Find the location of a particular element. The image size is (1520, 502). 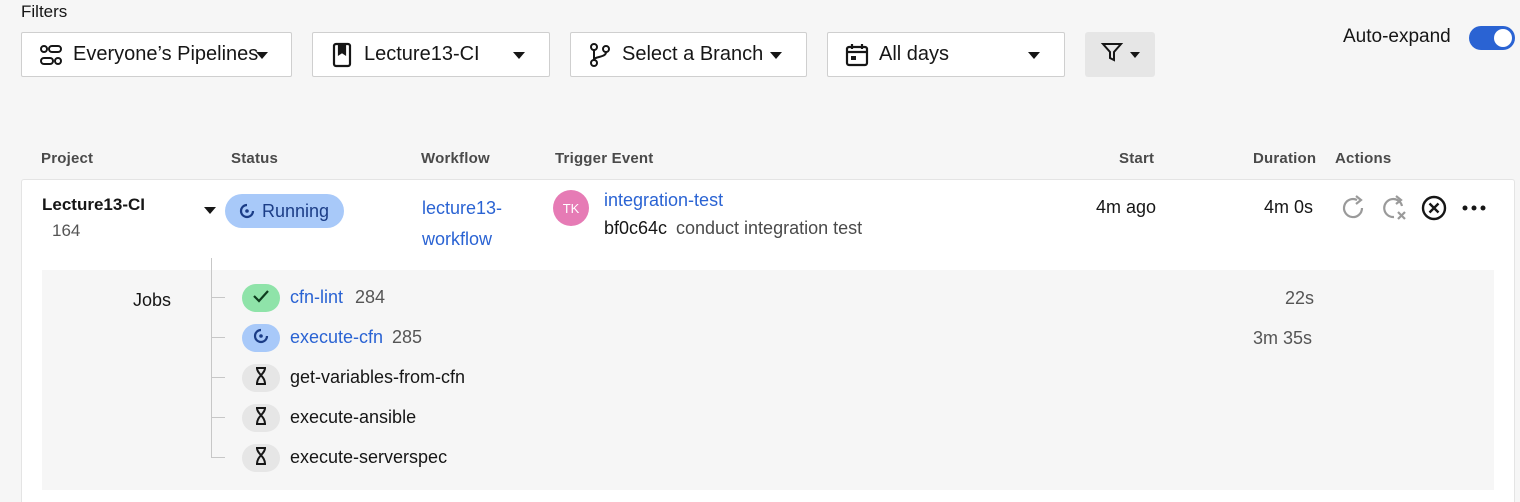

trigger-link: integration-test is located at coordinates (663, 200).